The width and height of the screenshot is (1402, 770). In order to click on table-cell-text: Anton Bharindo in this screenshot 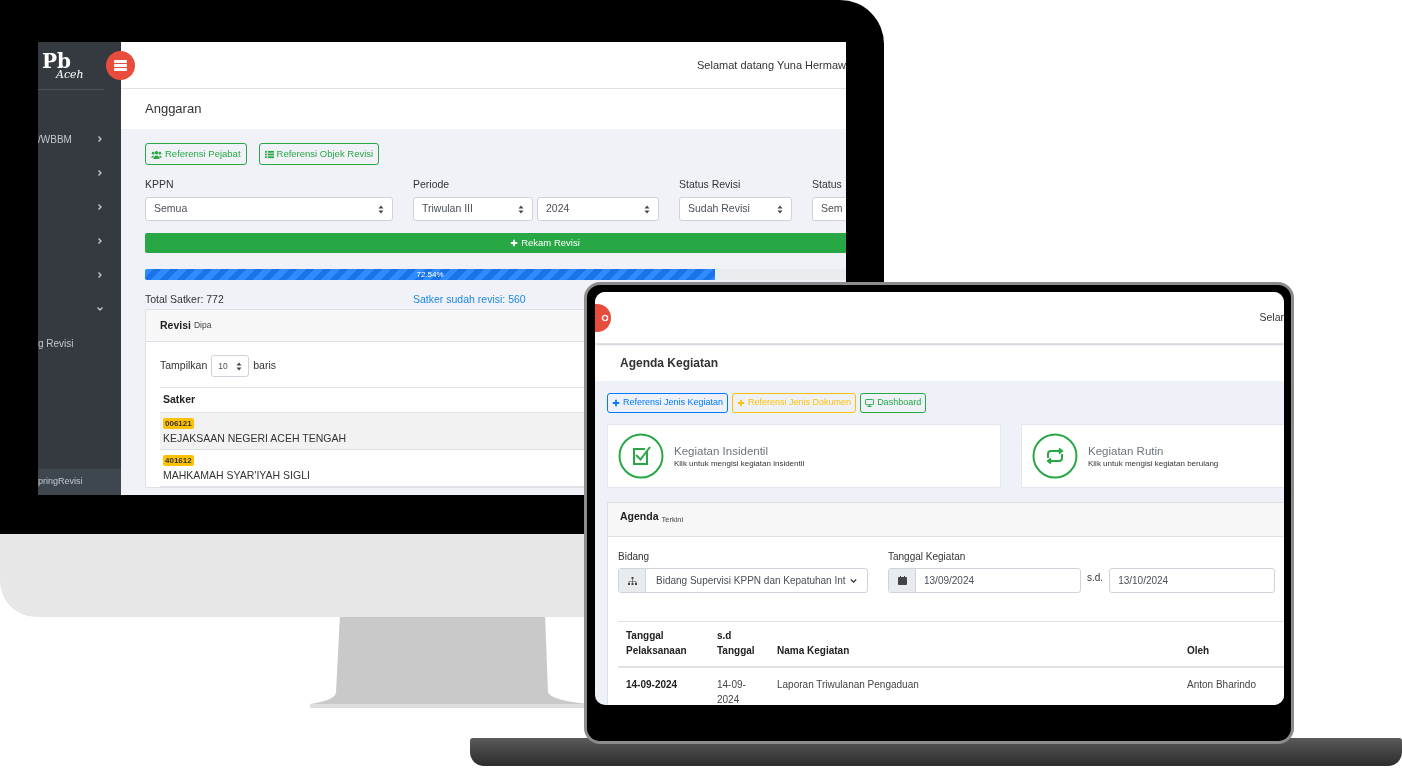, I will do `click(1222, 685)`.